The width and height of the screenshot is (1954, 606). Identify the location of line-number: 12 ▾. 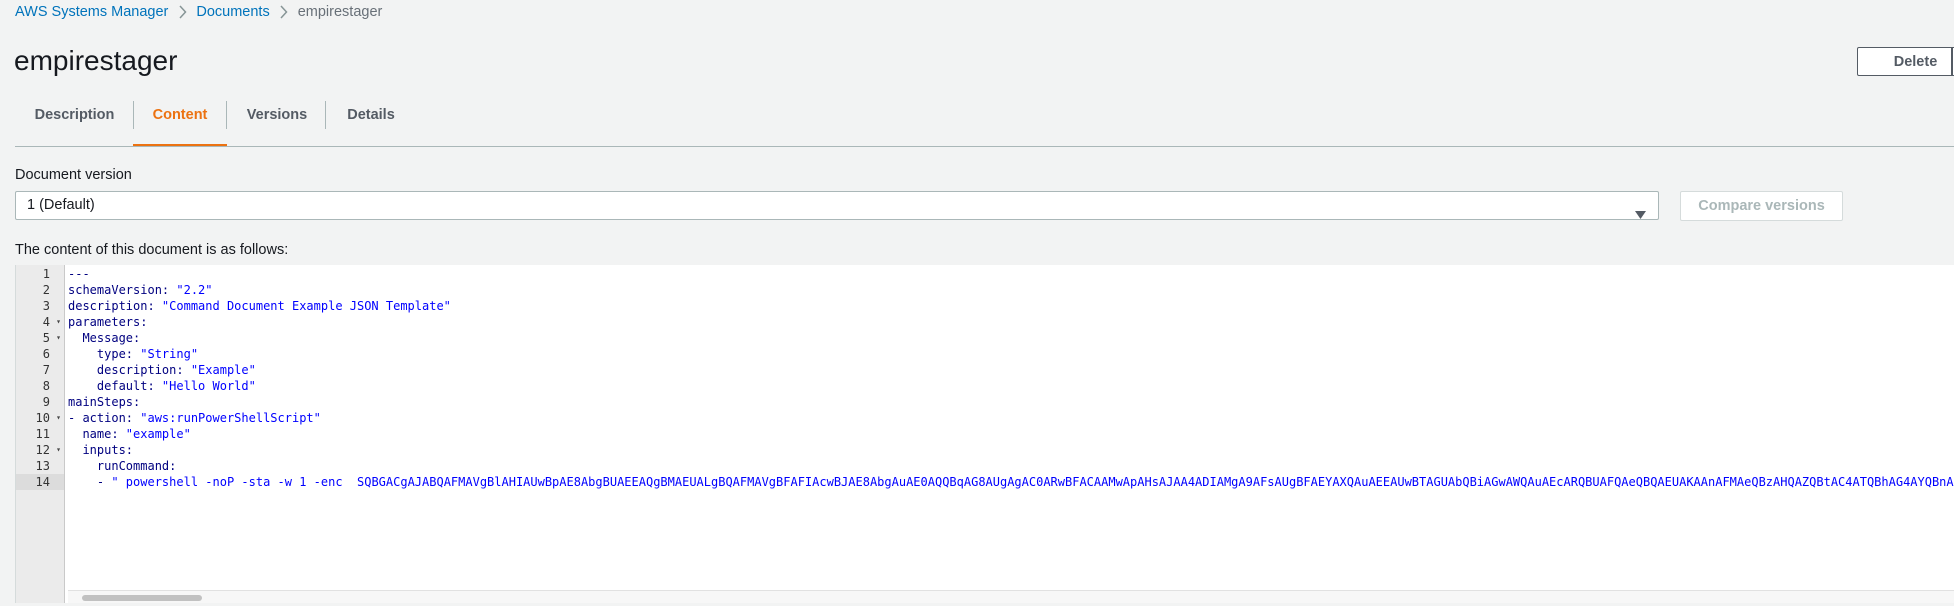
(40, 450).